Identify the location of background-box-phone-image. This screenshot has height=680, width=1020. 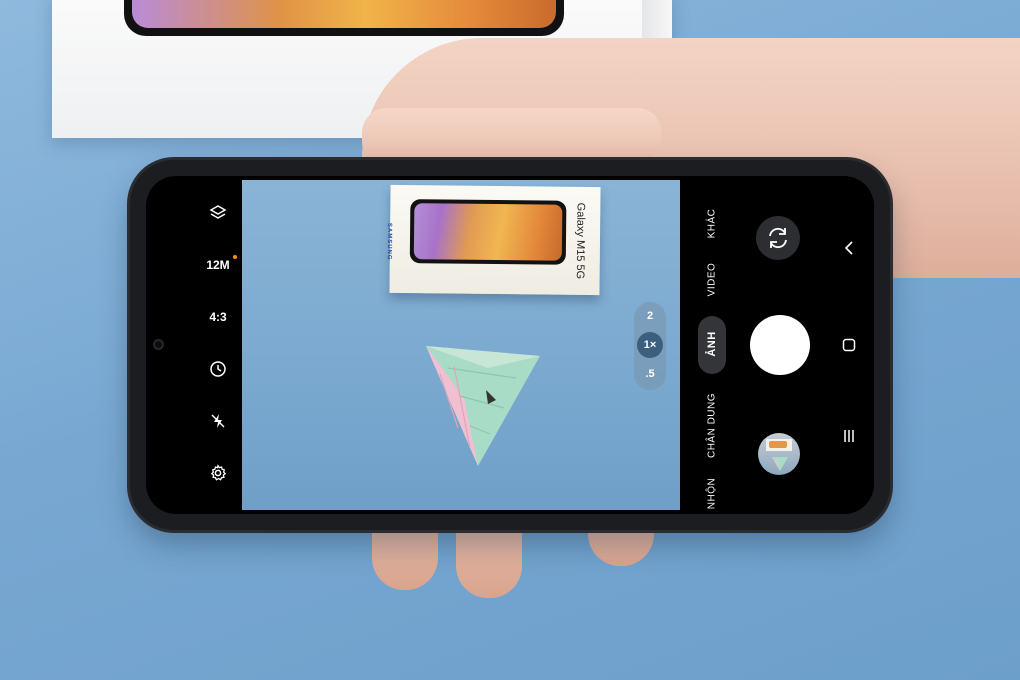
(344, 18).